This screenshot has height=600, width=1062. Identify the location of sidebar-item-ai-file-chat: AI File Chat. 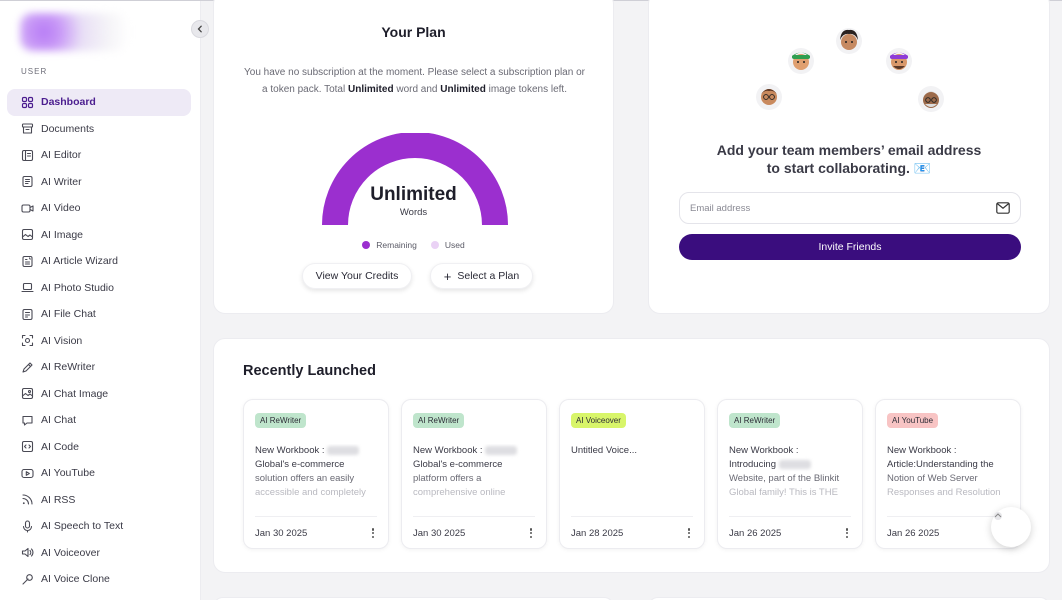
(99, 314).